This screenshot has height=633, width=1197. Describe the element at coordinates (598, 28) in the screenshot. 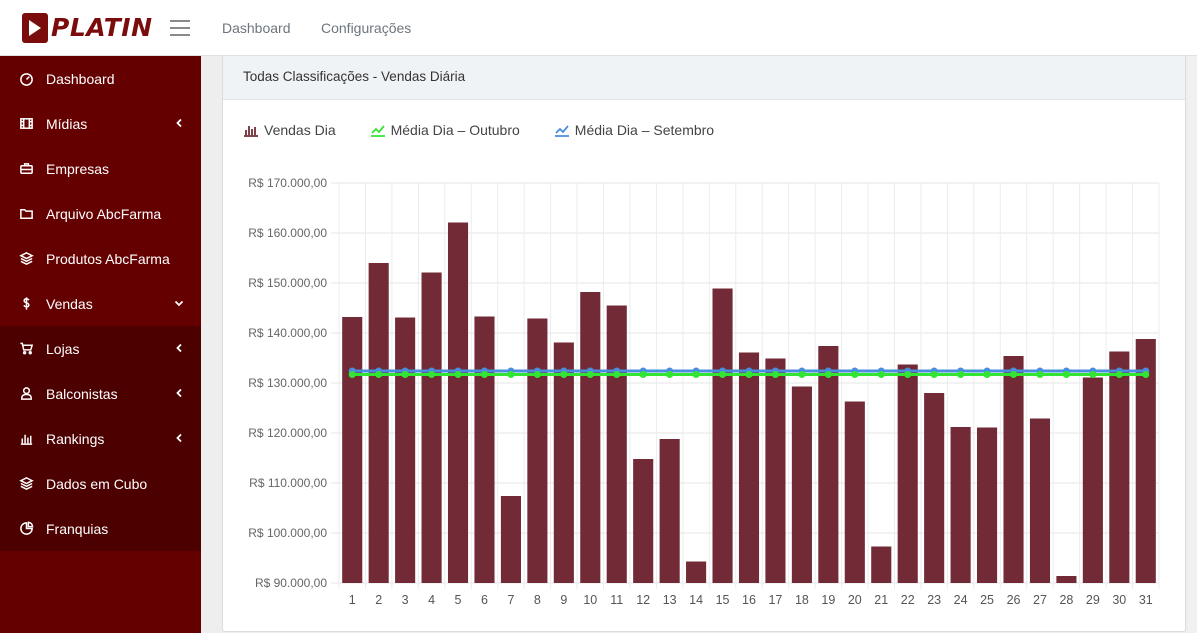

I see `top-navbar: PLATIN Dashboard Configurações` at that location.